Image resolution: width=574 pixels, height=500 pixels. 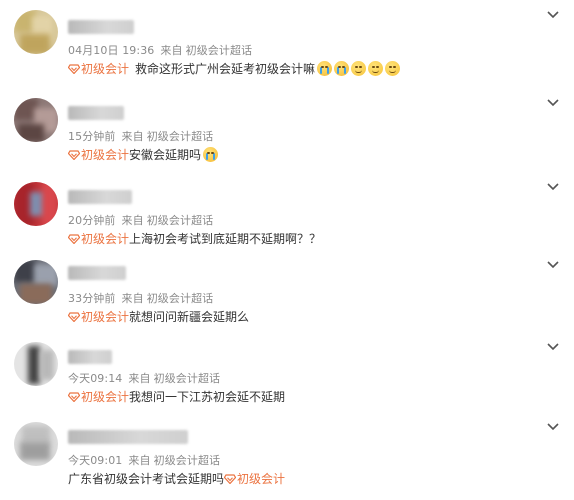 I want to click on post-meta: 04月10日 19:36 来自 初级会计超话, so click(x=163, y=50).